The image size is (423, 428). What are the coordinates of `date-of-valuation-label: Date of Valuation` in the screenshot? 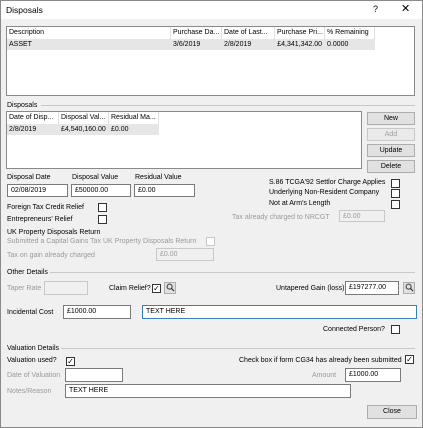 It's located at (34, 375).